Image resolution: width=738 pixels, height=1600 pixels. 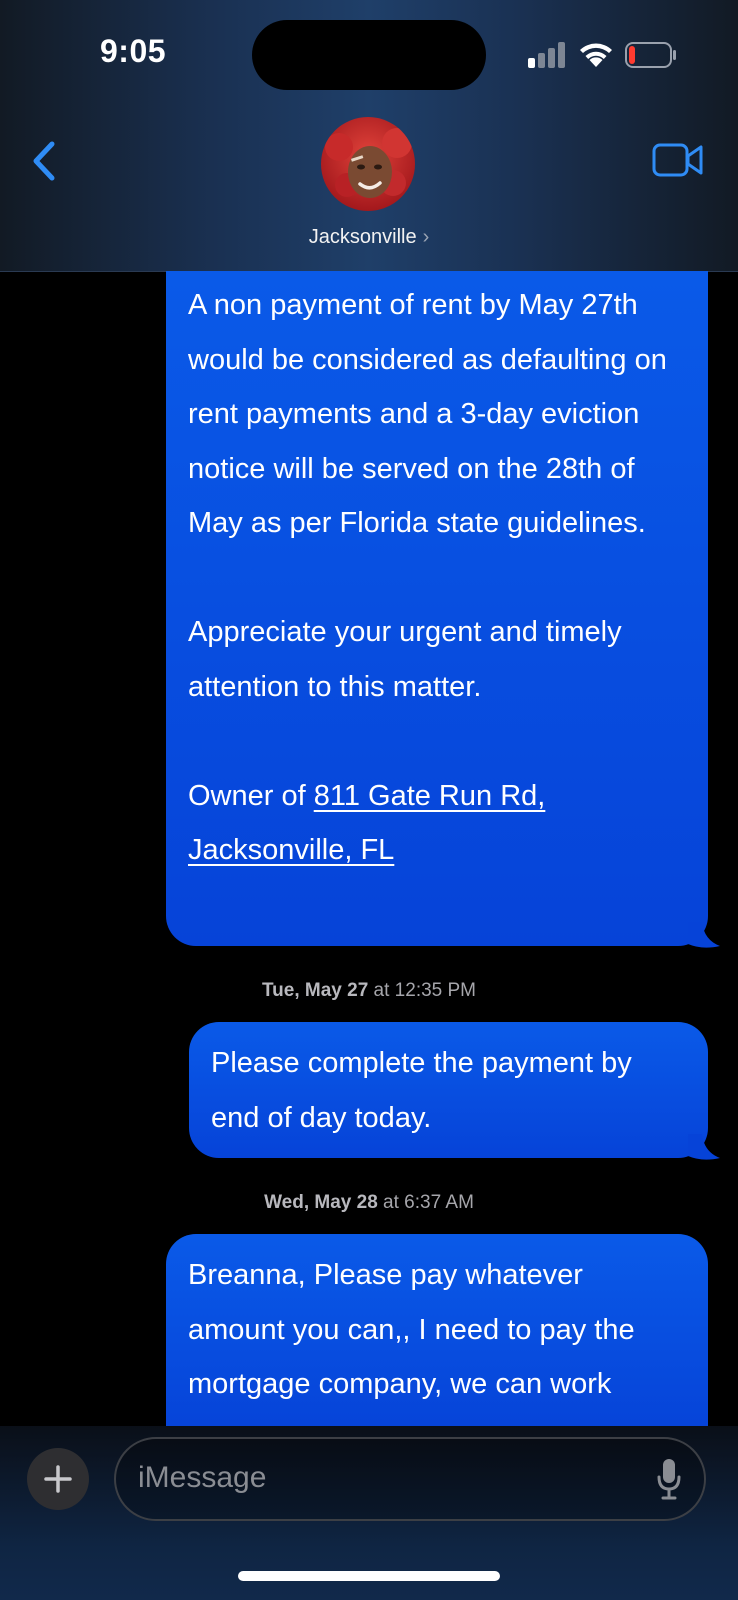 What do you see at coordinates (362, 237) in the screenshot?
I see `contact-name: Jacksonville` at bounding box center [362, 237].